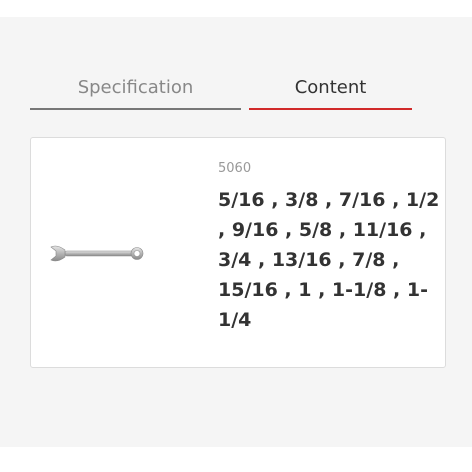 The width and height of the screenshot is (472, 472). I want to click on product-code: 5060, so click(235, 168).